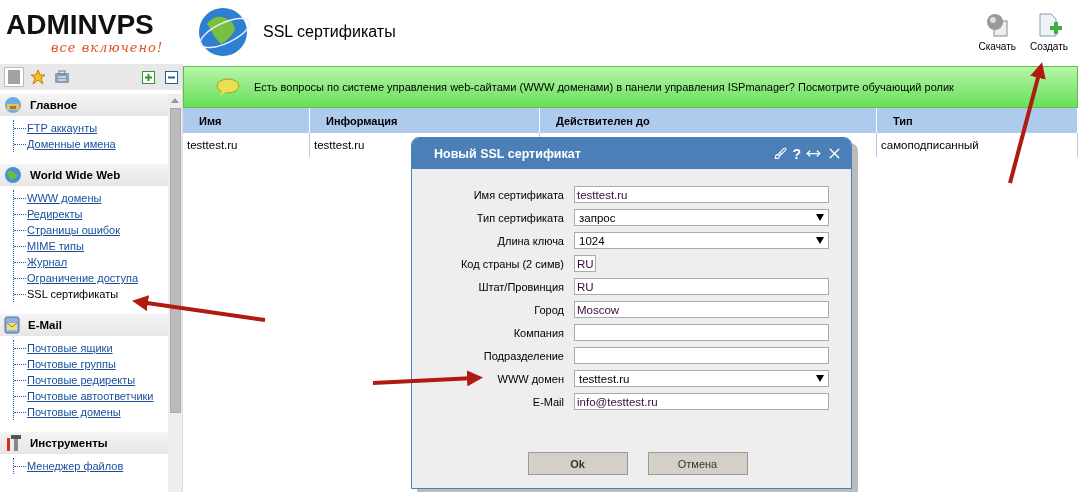 The width and height of the screenshot is (1078, 492). I want to click on scrollbar, so click(175, 293).